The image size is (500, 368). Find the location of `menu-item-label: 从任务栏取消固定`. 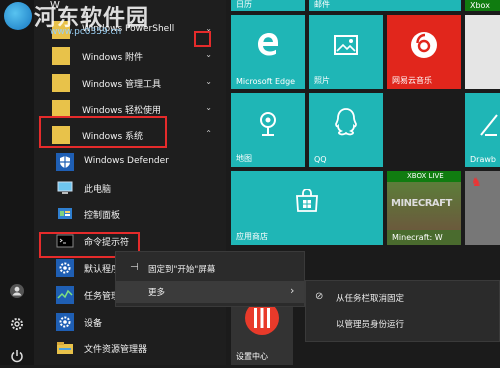

menu-item-label: 从任务栏取消固定 is located at coordinates (370, 299).